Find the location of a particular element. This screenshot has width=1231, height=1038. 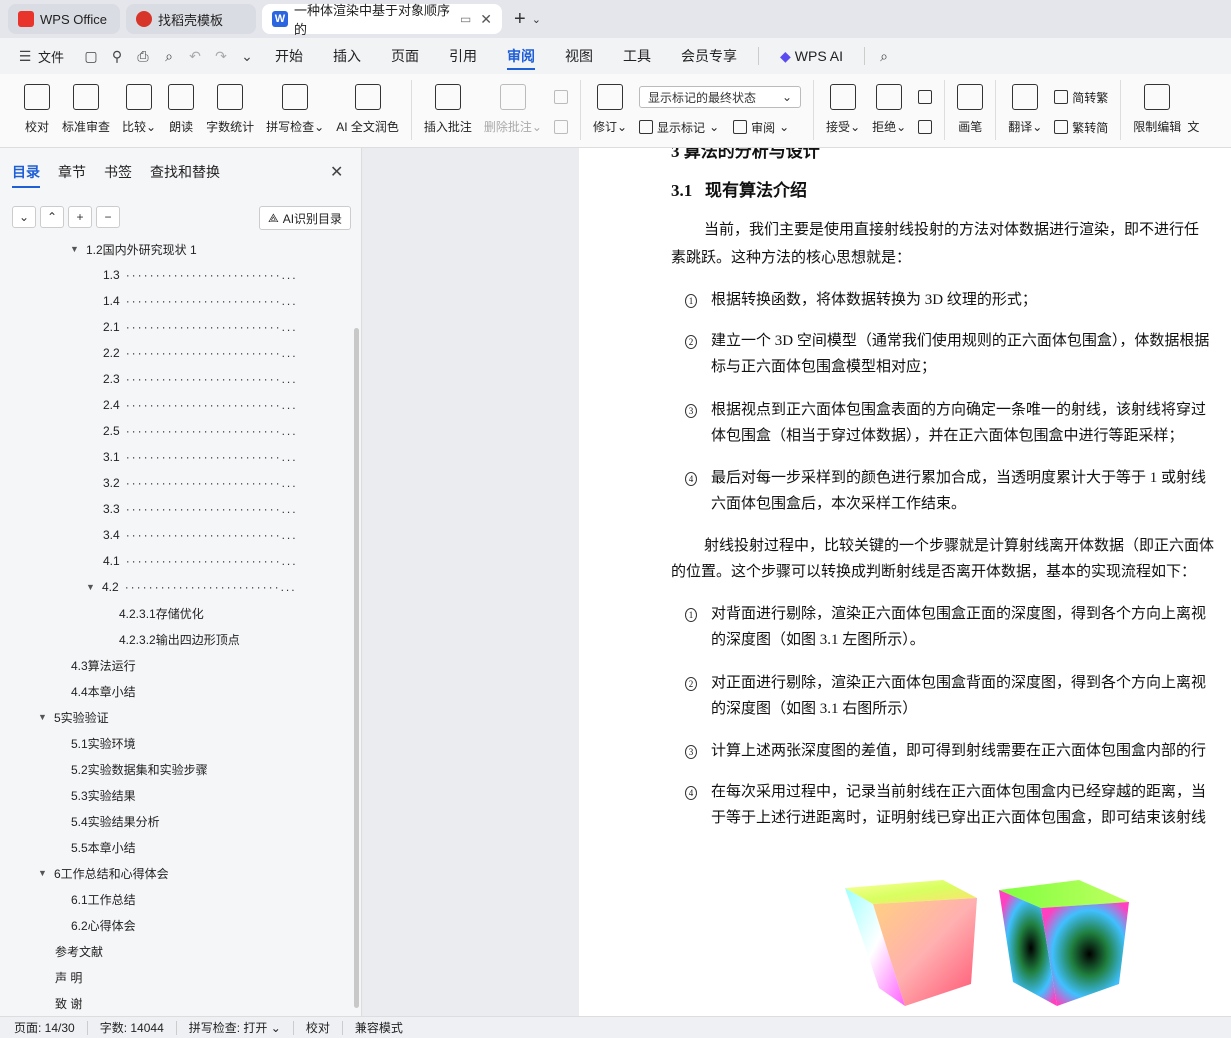

ai-toc-button: ⟁ AI识别目录 is located at coordinates (305, 218).